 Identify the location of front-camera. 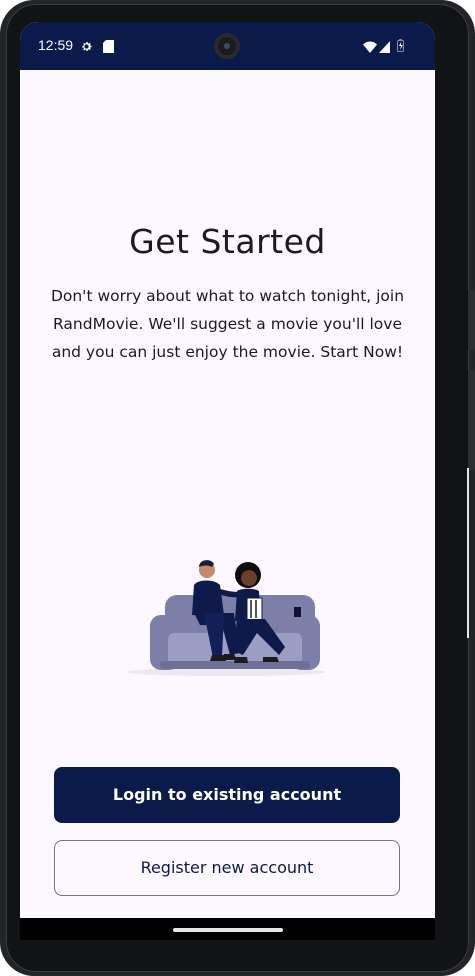
(227, 46).